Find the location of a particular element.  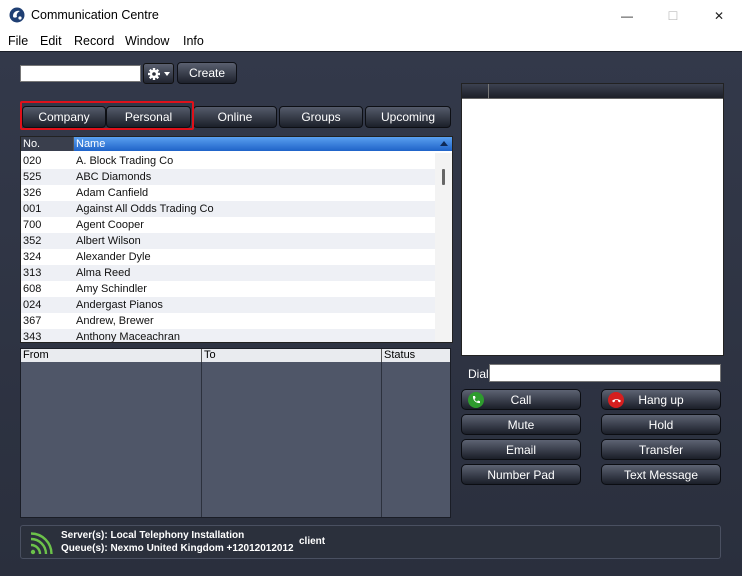

contact-name: Against All Odds Trading Co is located at coordinates (145, 209).